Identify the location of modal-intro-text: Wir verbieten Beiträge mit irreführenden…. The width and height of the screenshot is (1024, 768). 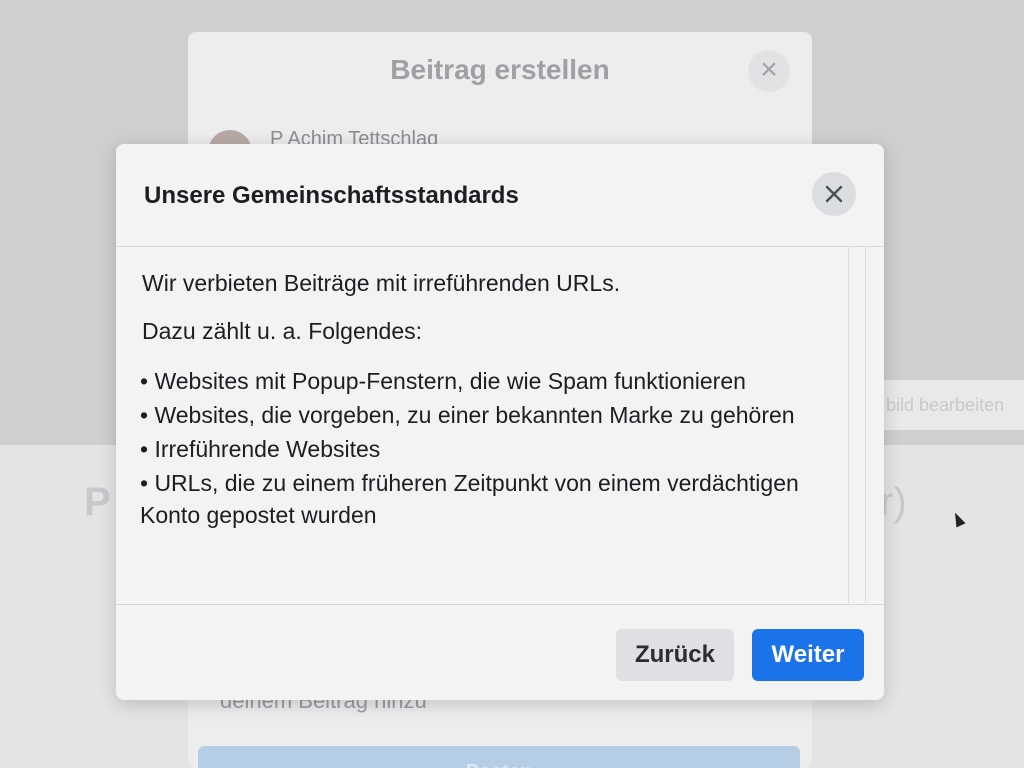
(381, 283).